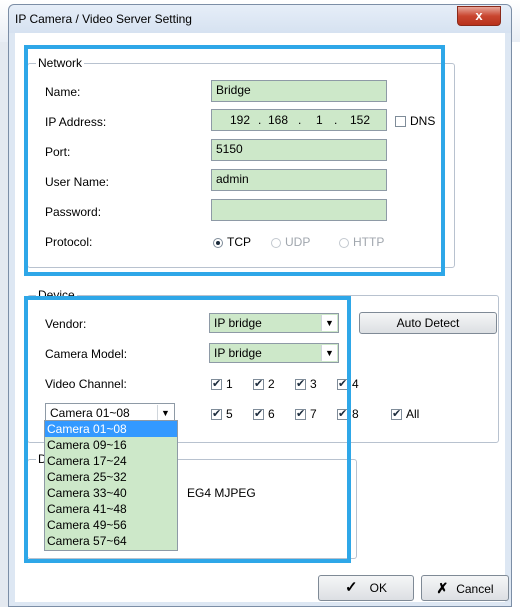 Image resolution: width=520 pixels, height=607 pixels. I want to click on channel-2: 2, so click(264, 384).